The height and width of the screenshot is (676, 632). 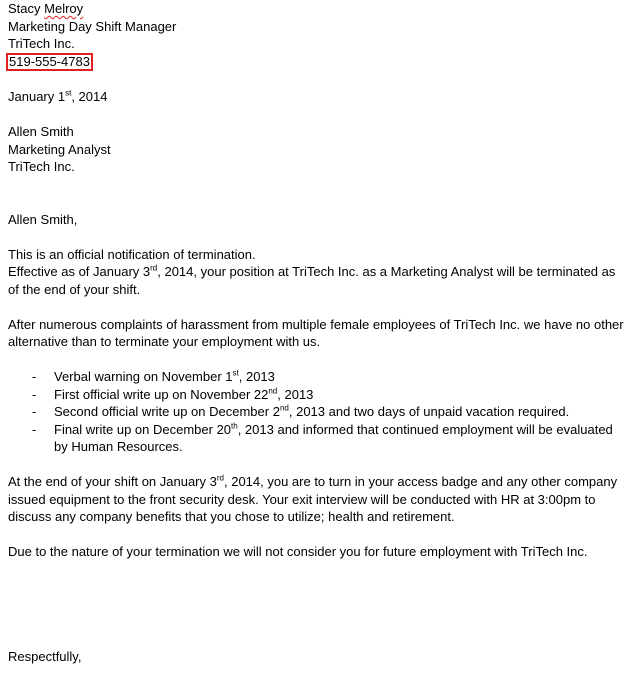 I want to click on recipient-title: Marketing Analyst, so click(x=59, y=149).